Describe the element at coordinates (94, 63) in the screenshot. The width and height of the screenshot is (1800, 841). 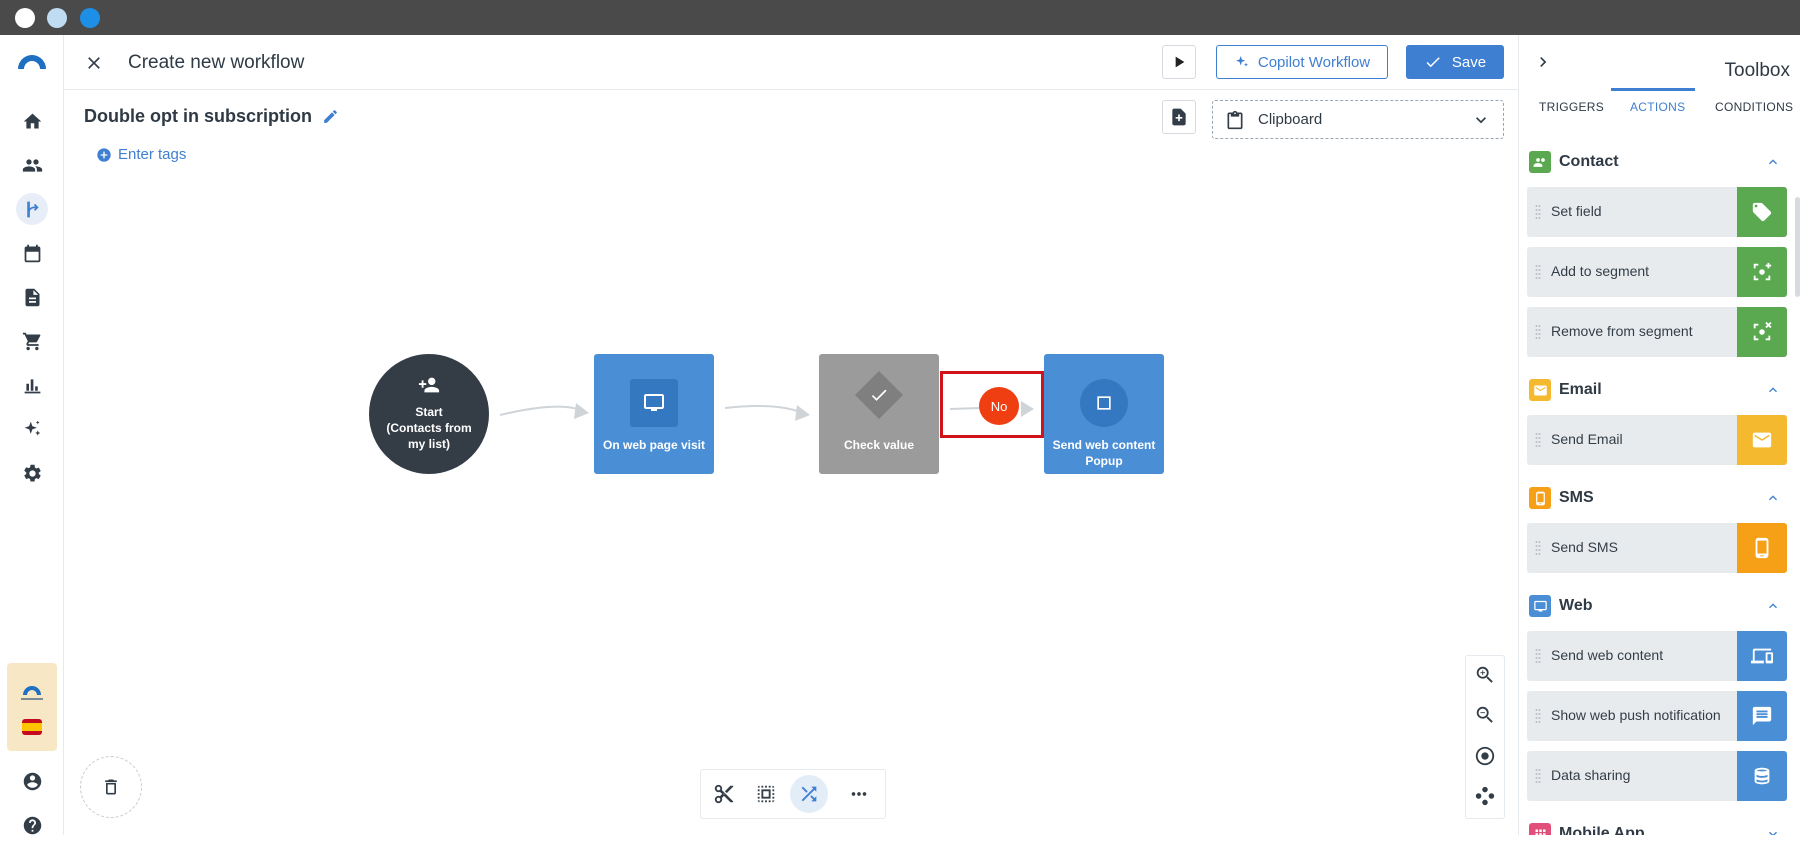
I see `close-icon` at that location.